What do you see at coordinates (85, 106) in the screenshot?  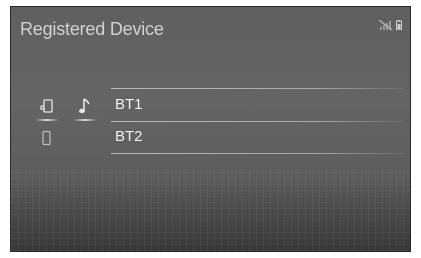 I see `audio-connected-icon` at bounding box center [85, 106].